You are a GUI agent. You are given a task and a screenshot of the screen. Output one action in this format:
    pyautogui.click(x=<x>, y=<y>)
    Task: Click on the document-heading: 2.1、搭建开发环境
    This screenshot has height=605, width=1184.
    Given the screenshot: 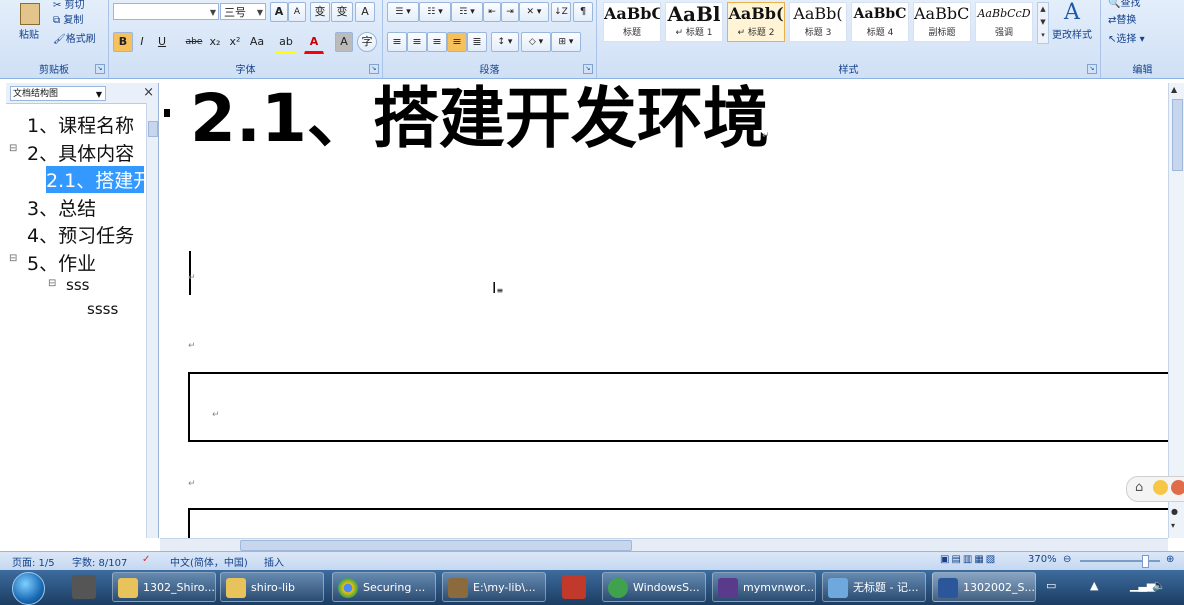 What is the action you would take?
    pyautogui.click(x=479, y=119)
    